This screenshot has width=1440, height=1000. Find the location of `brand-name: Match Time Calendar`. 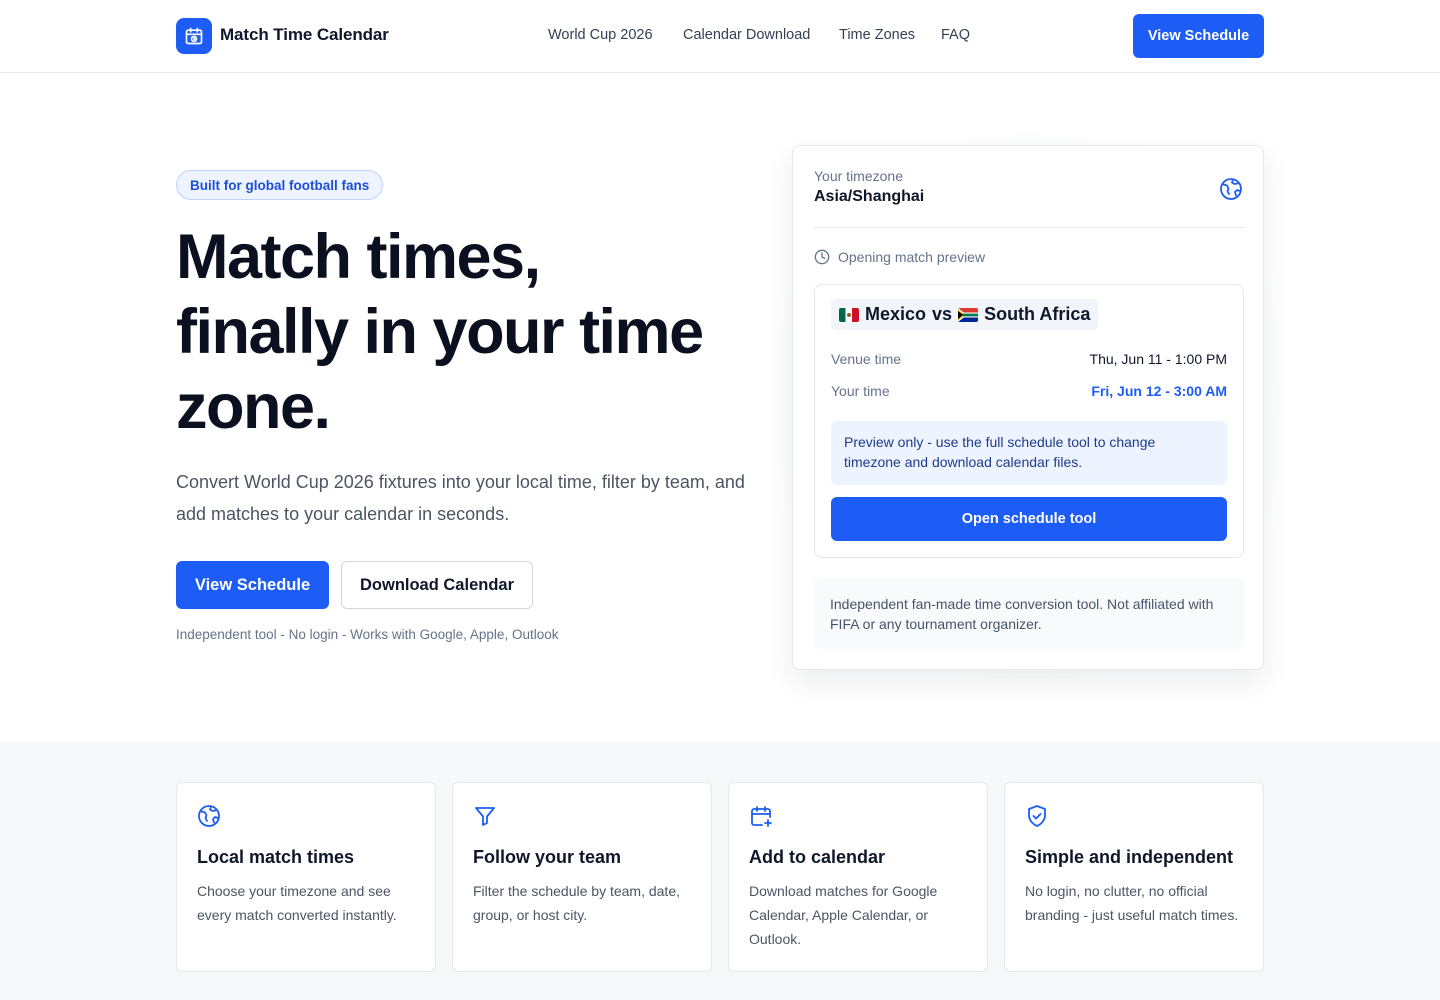

brand-name: Match Time Calendar is located at coordinates (304, 35).